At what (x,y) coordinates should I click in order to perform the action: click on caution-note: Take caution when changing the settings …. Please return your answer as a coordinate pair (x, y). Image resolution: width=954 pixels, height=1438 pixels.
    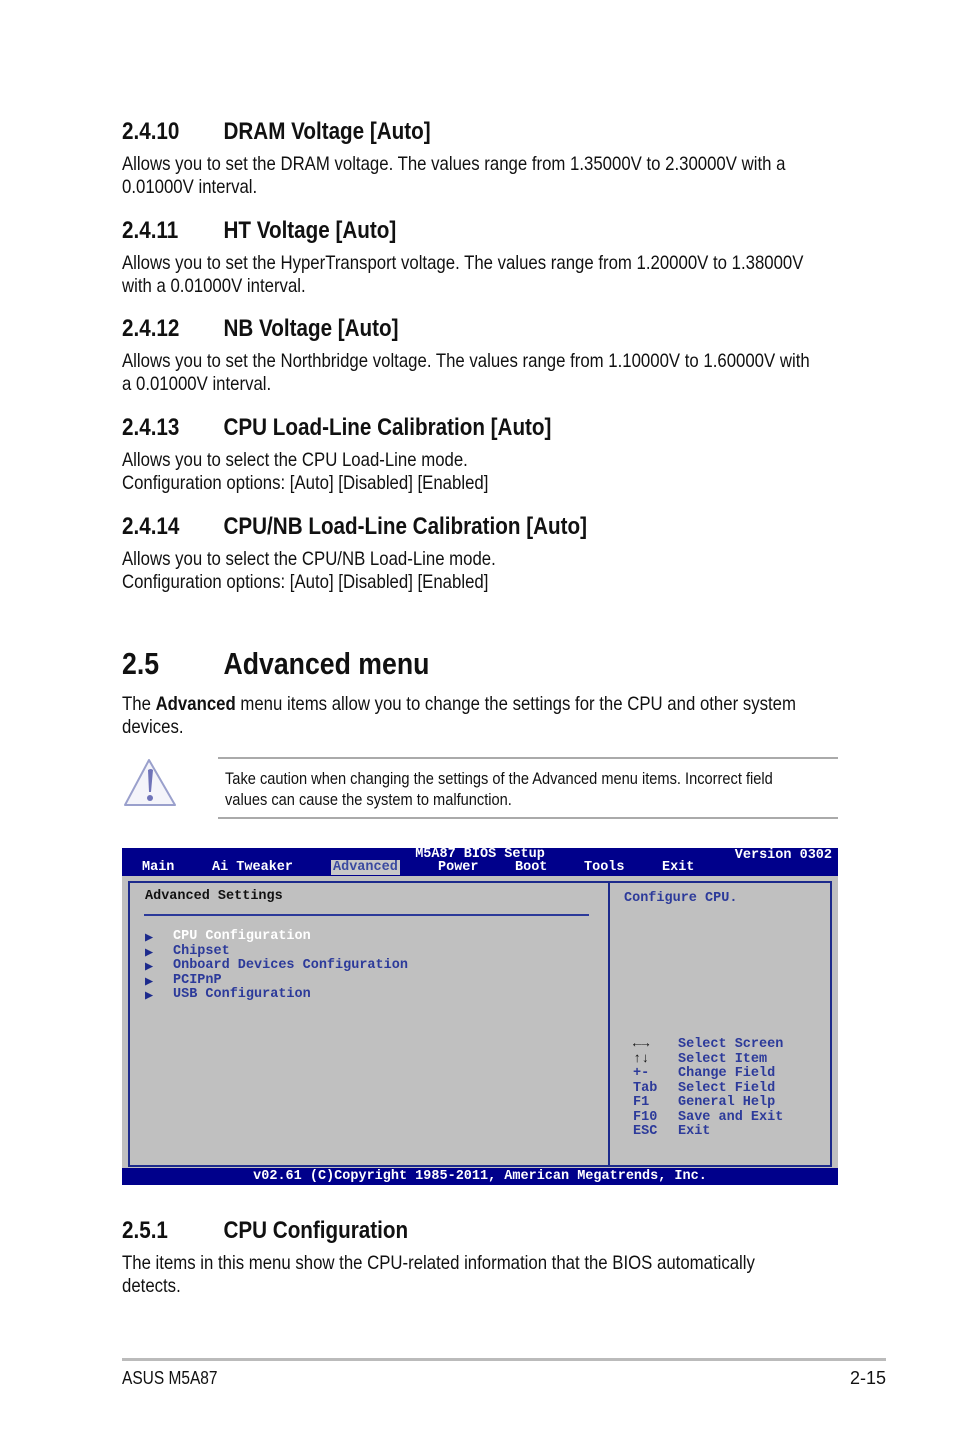
    Looking at the image, I should click on (499, 789).